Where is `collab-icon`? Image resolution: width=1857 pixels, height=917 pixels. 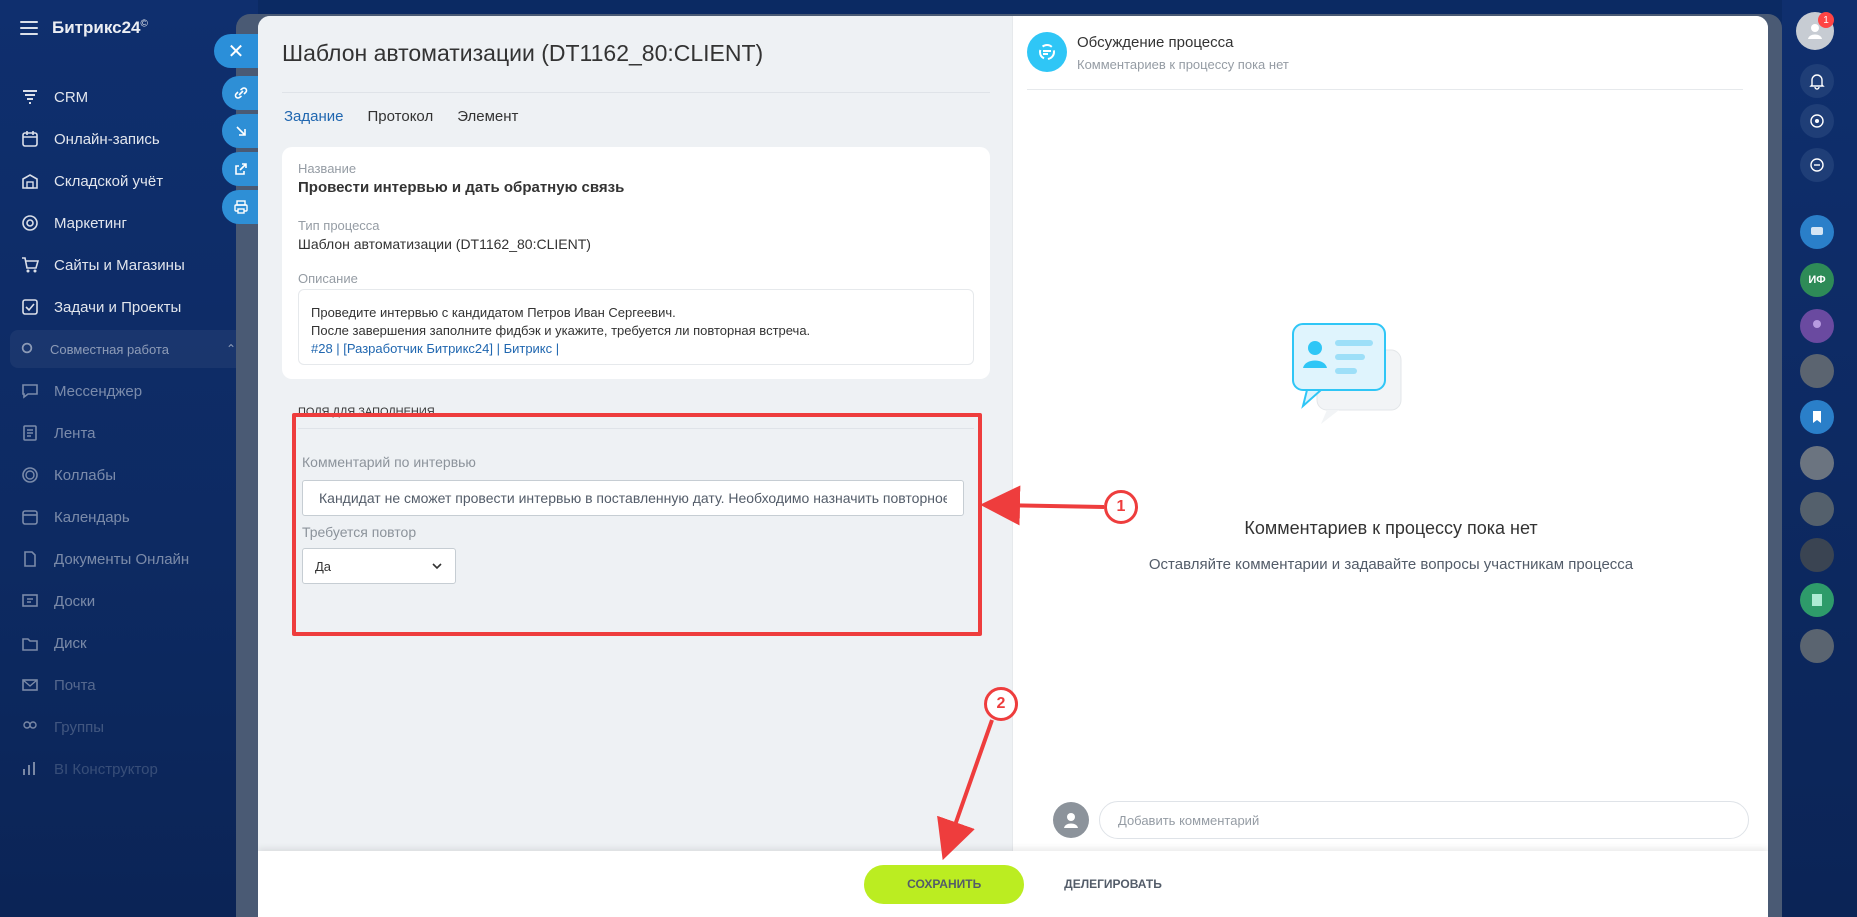 collab-icon is located at coordinates (30, 475).